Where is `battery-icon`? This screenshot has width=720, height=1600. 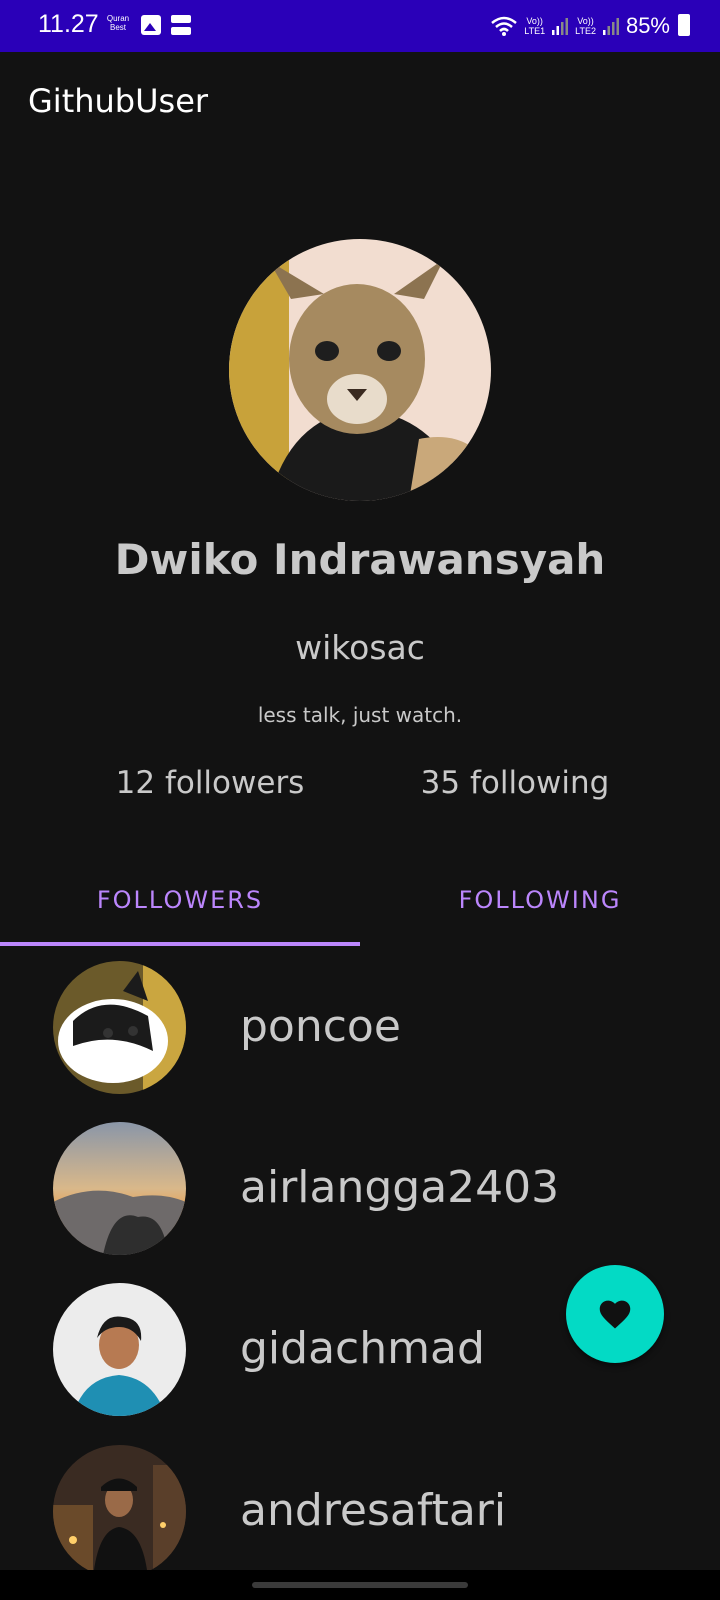 battery-icon is located at coordinates (684, 25).